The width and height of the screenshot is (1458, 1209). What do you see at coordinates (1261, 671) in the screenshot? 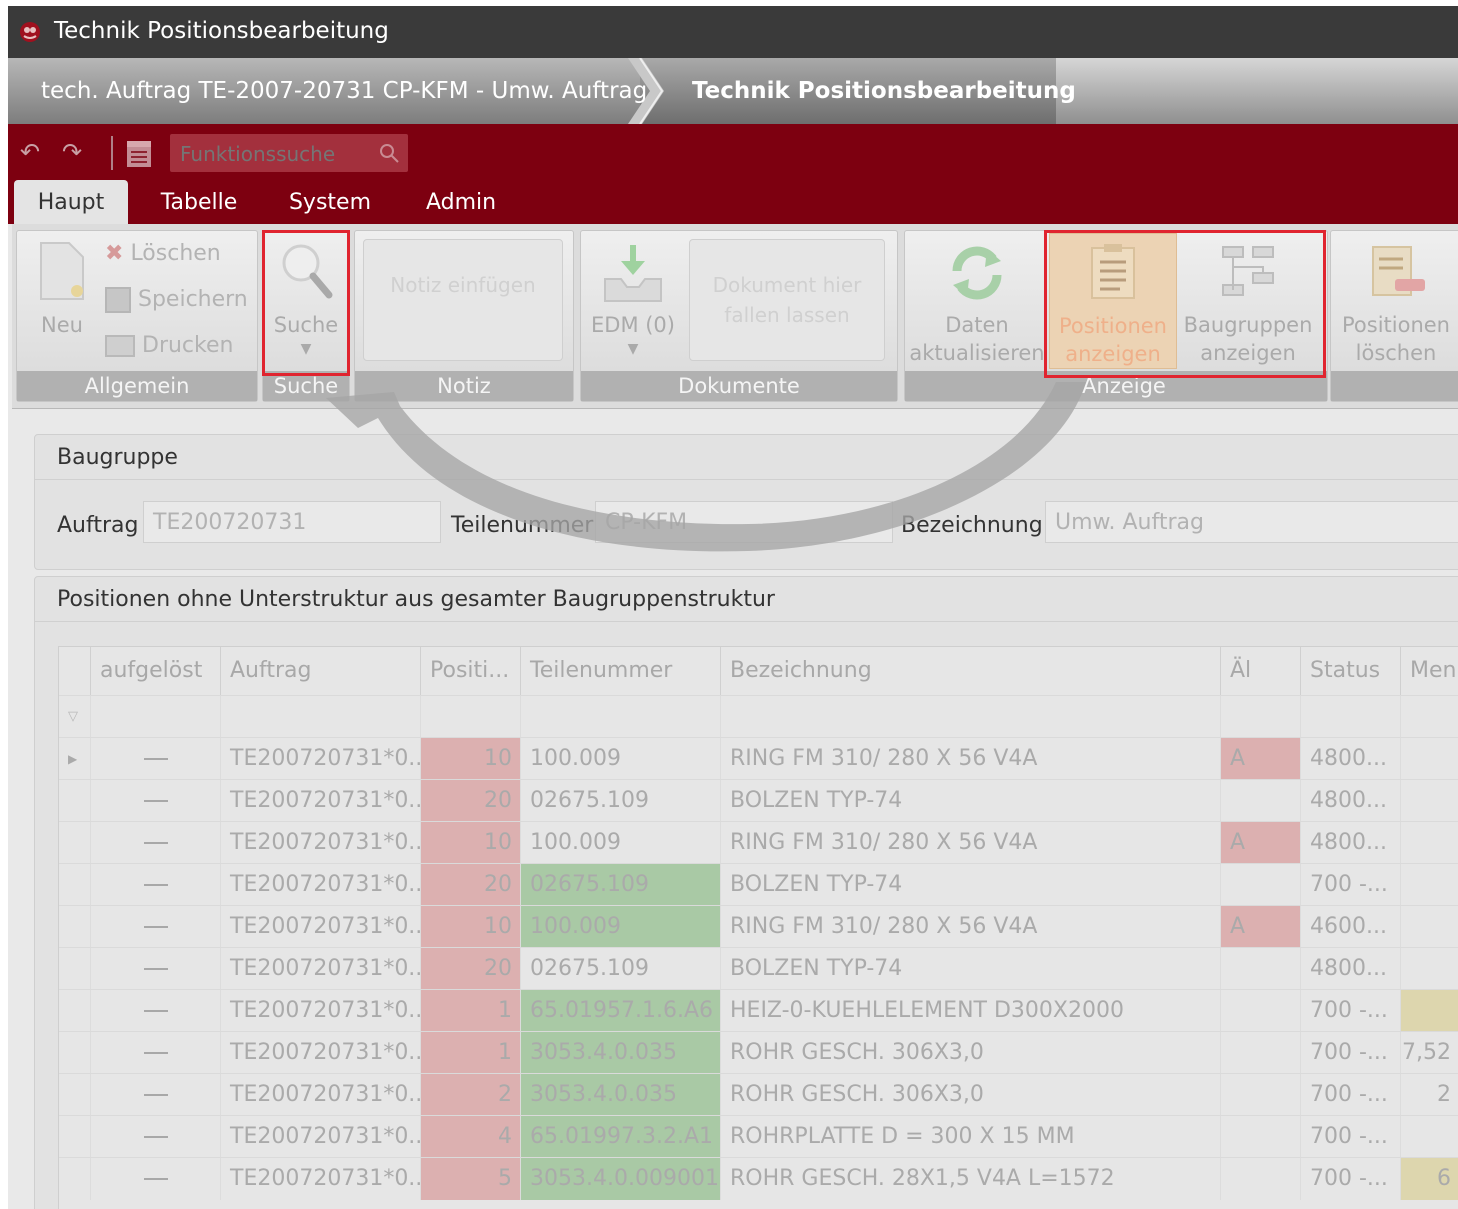
I see `column-header-ae: Äl` at bounding box center [1261, 671].